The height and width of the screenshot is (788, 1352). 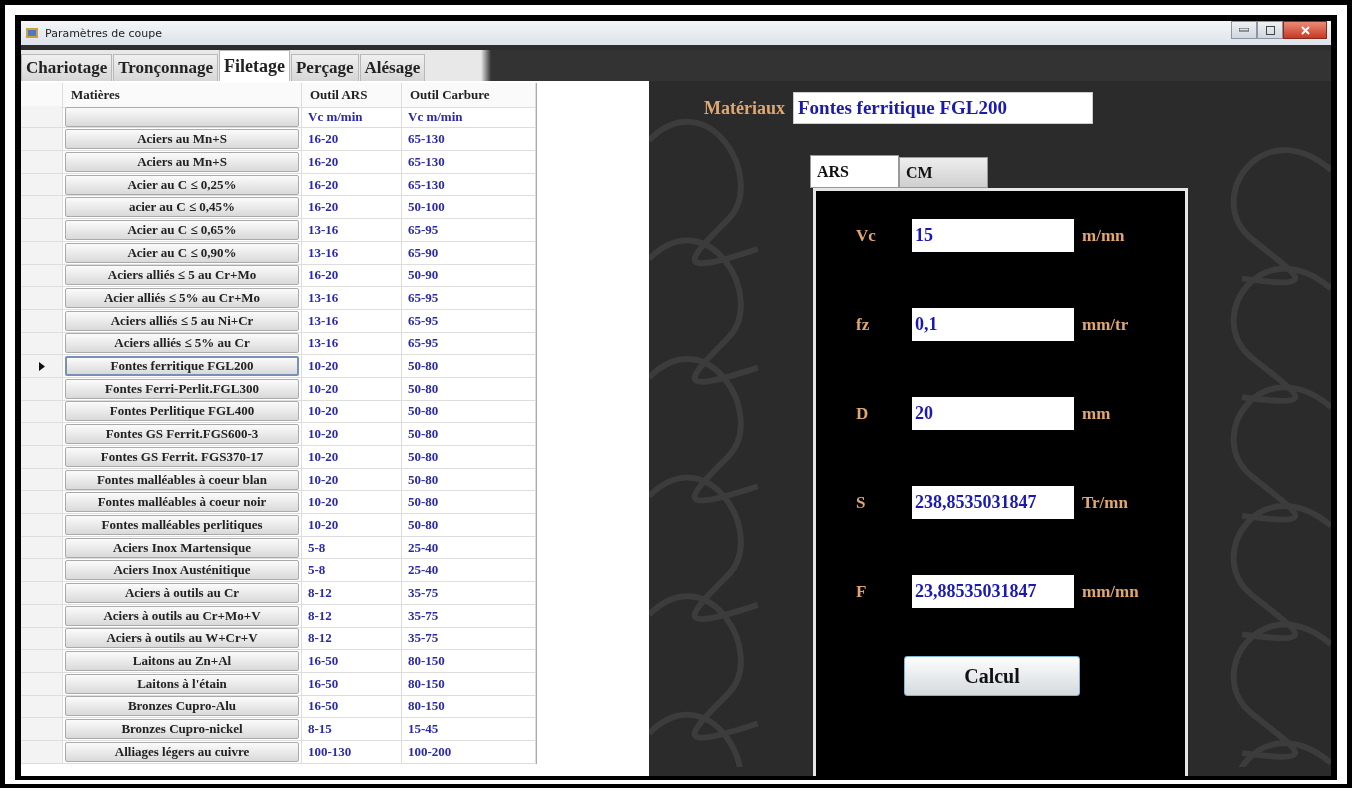 I want to click on material-button: Fontes GS Ferrit. FGS370-17, so click(x=182, y=456).